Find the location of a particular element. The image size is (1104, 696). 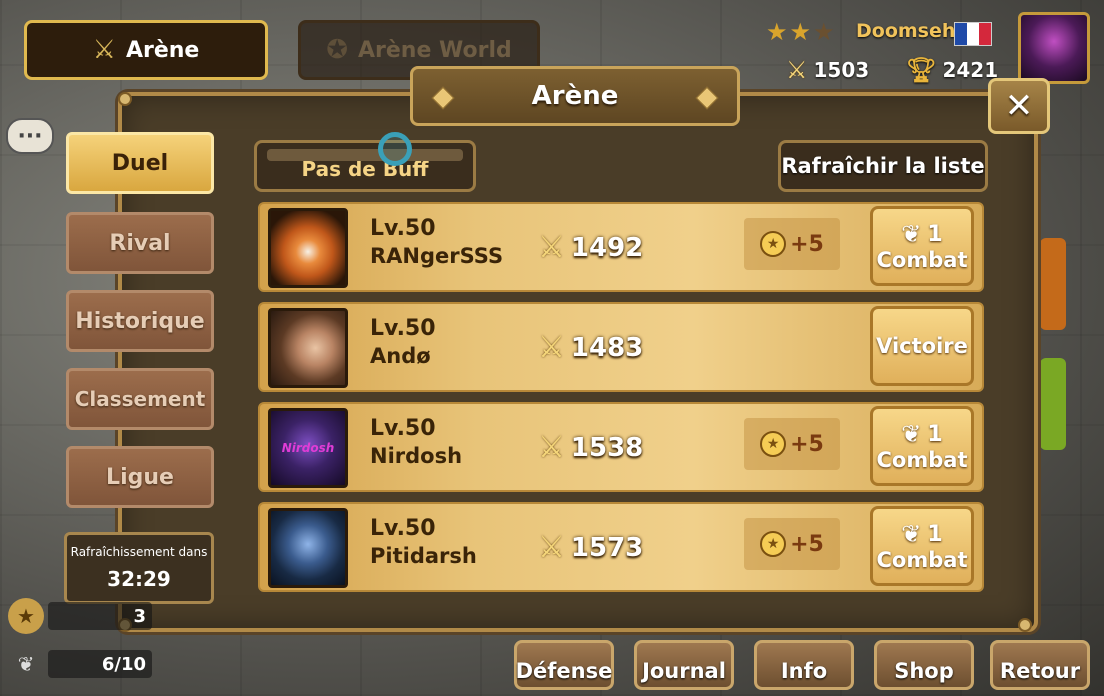

opponent-score: ⚔ 1538 is located at coordinates (590, 447).